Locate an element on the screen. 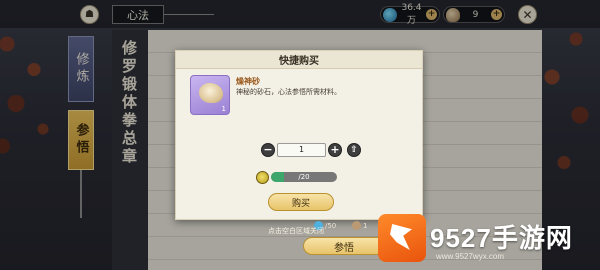  cost-2-value: 1 is located at coordinates (365, 225).